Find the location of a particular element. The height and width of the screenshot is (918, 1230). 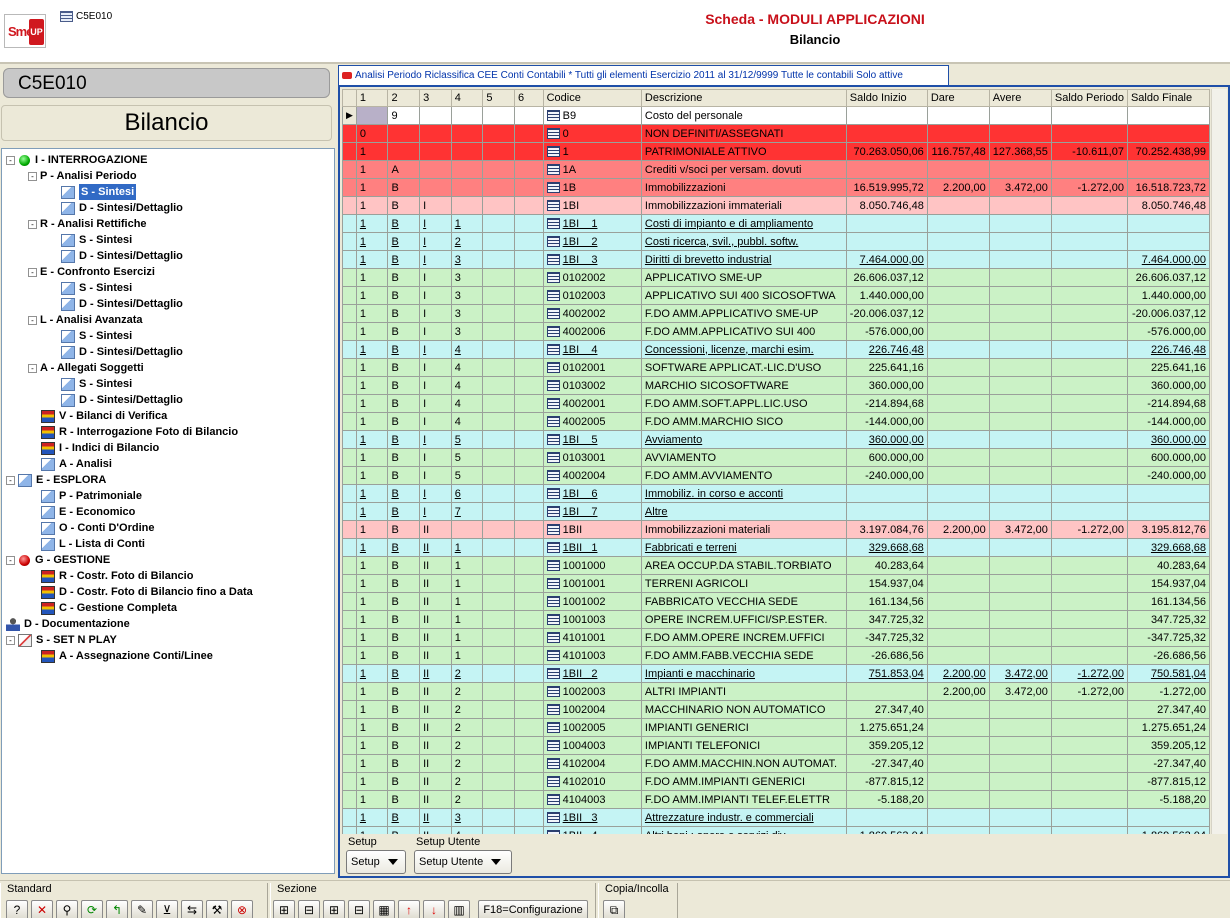

cell-codice: 1A is located at coordinates (592, 169).